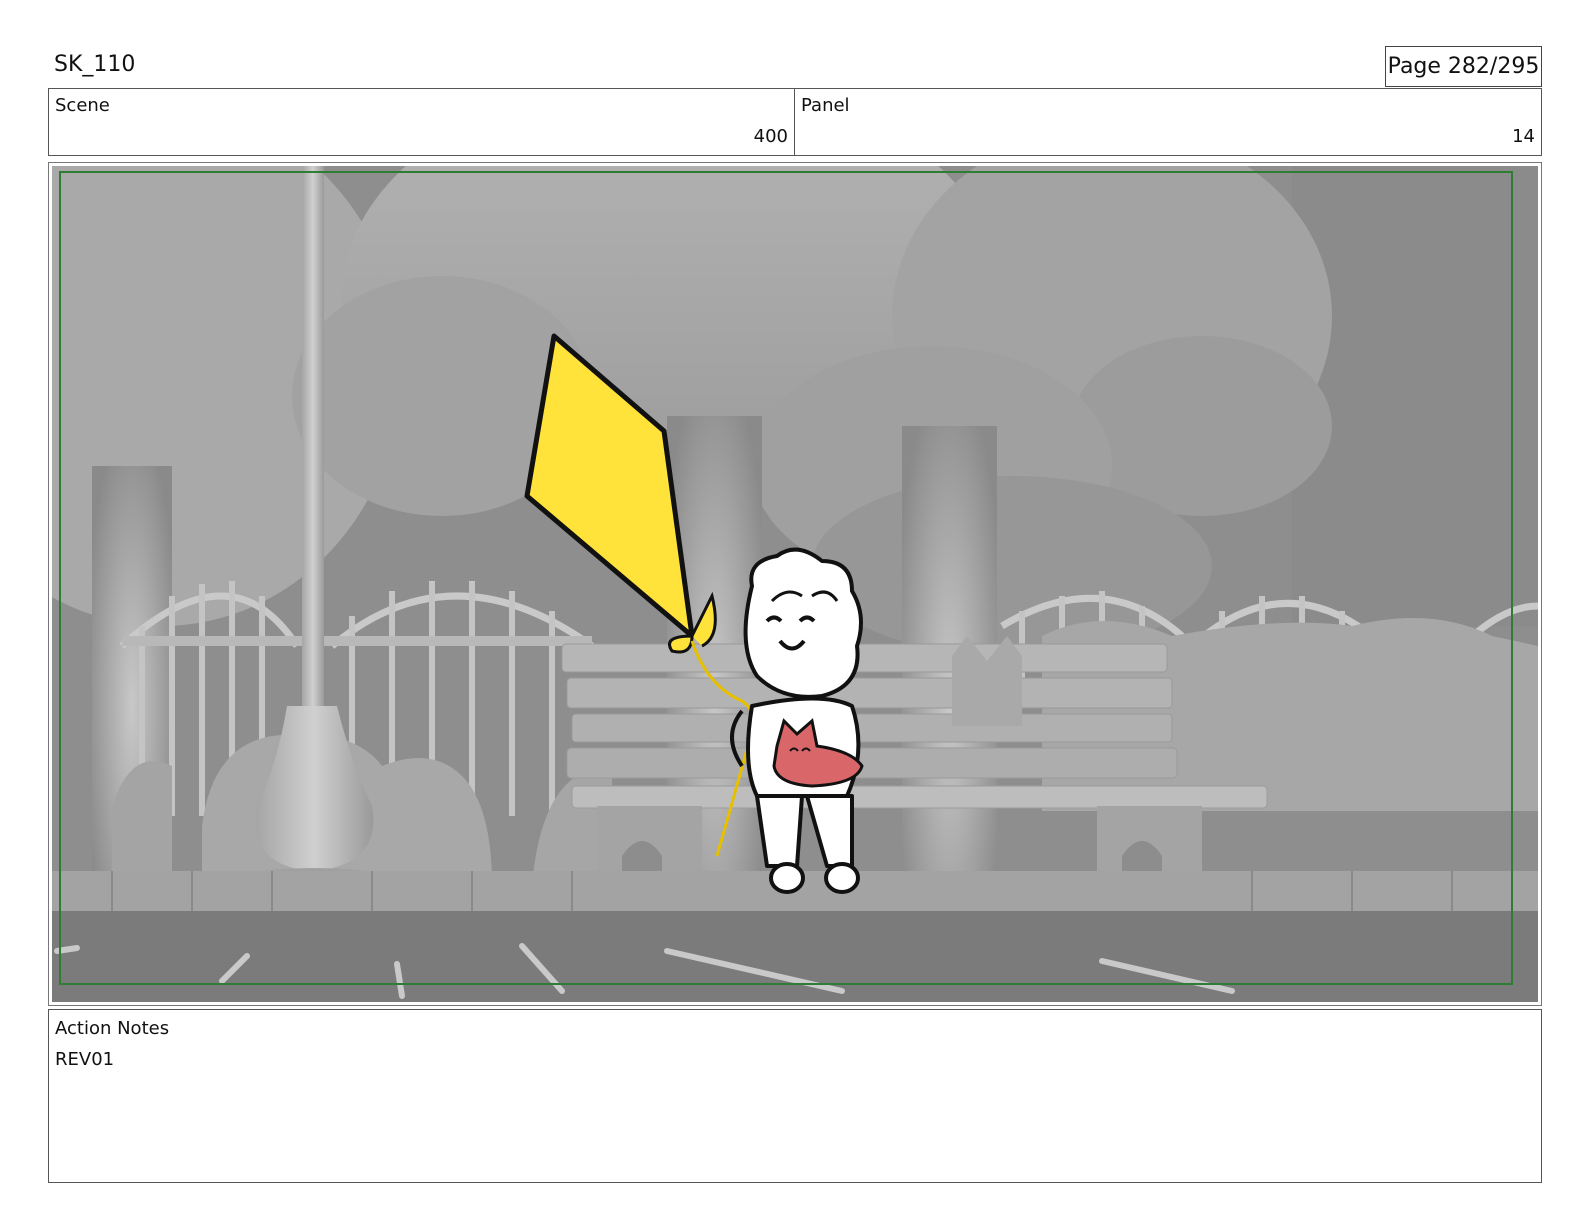  What do you see at coordinates (85, 1059) in the screenshot?
I see `action-notes-text: REV01` at bounding box center [85, 1059].